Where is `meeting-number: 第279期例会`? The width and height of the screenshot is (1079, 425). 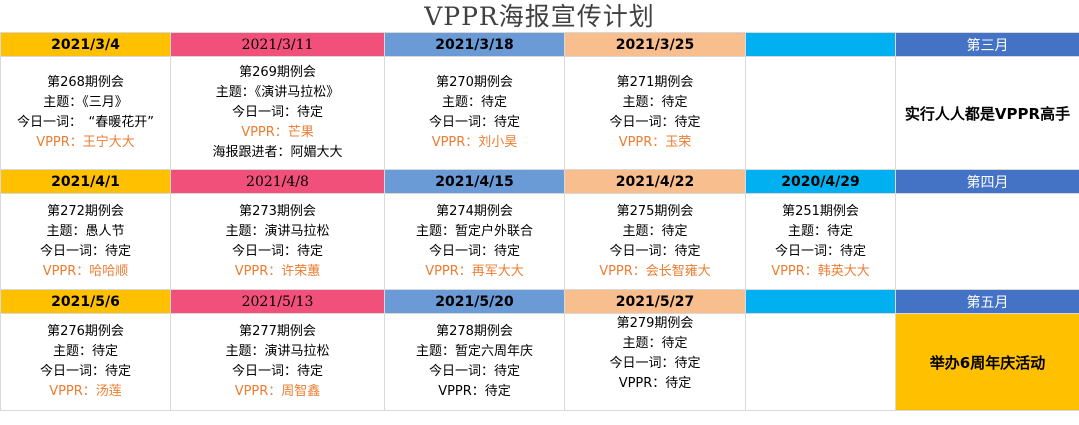
meeting-number: 第279期例会 is located at coordinates (655, 323).